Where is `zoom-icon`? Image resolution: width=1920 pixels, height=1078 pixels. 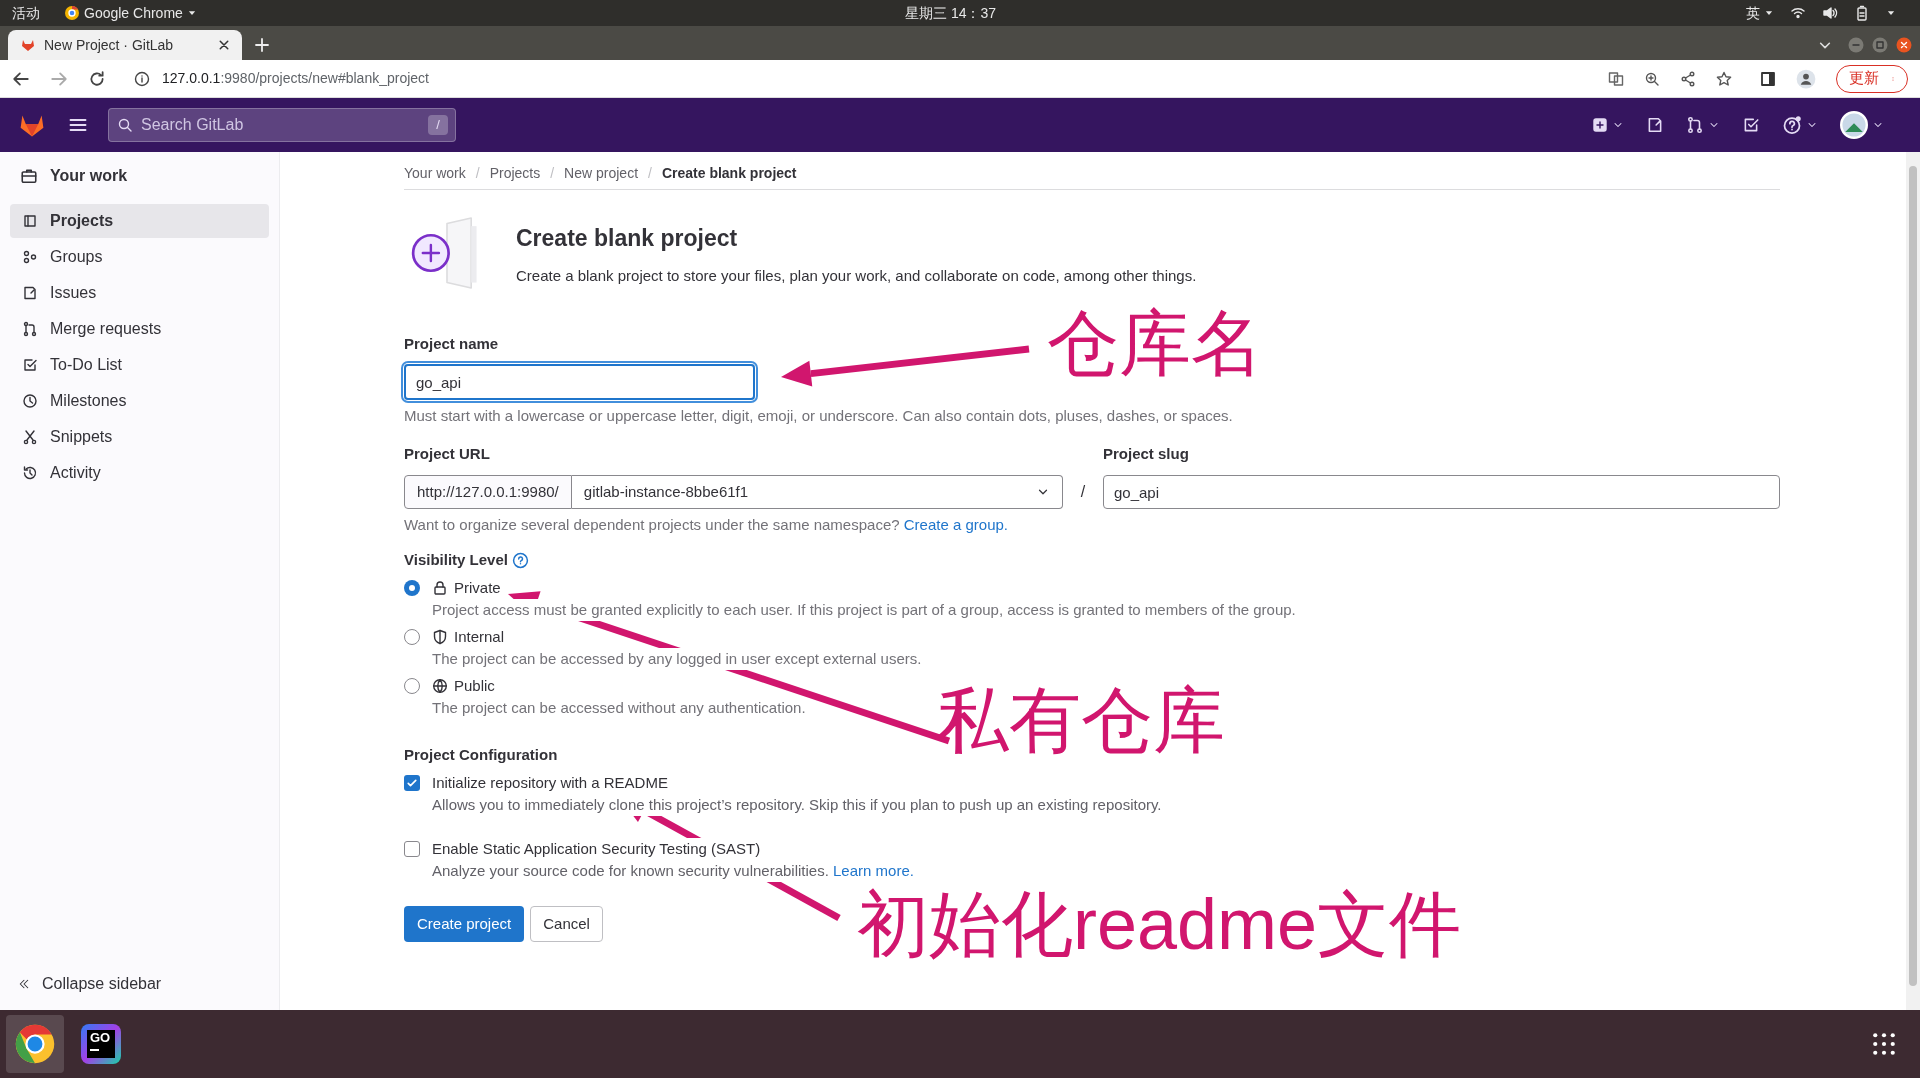 zoom-icon is located at coordinates (1652, 78).